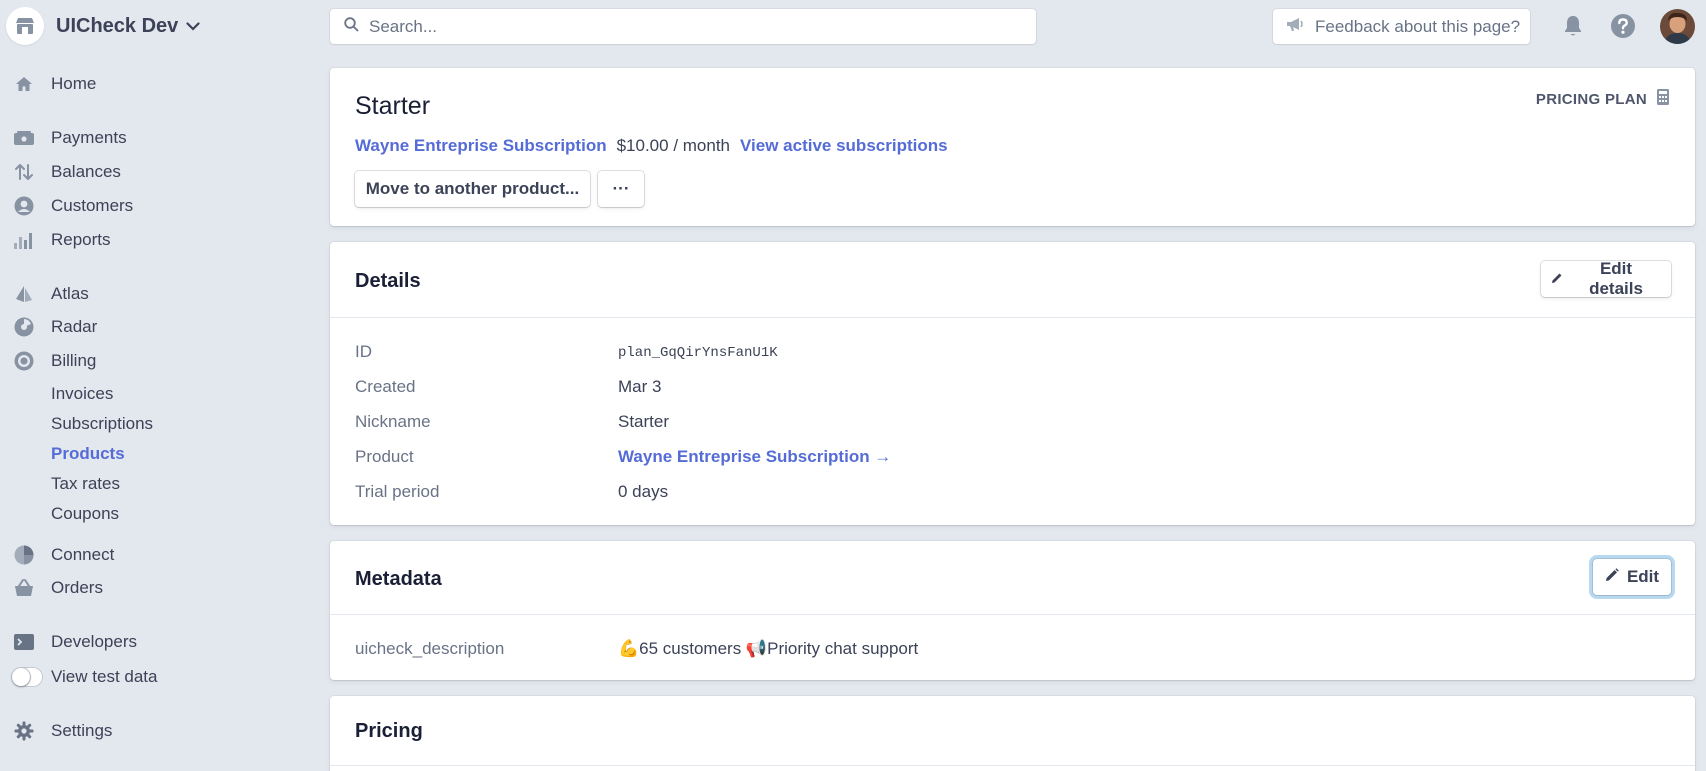  I want to click on account-switcher: UICheck Dev, so click(103, 26).